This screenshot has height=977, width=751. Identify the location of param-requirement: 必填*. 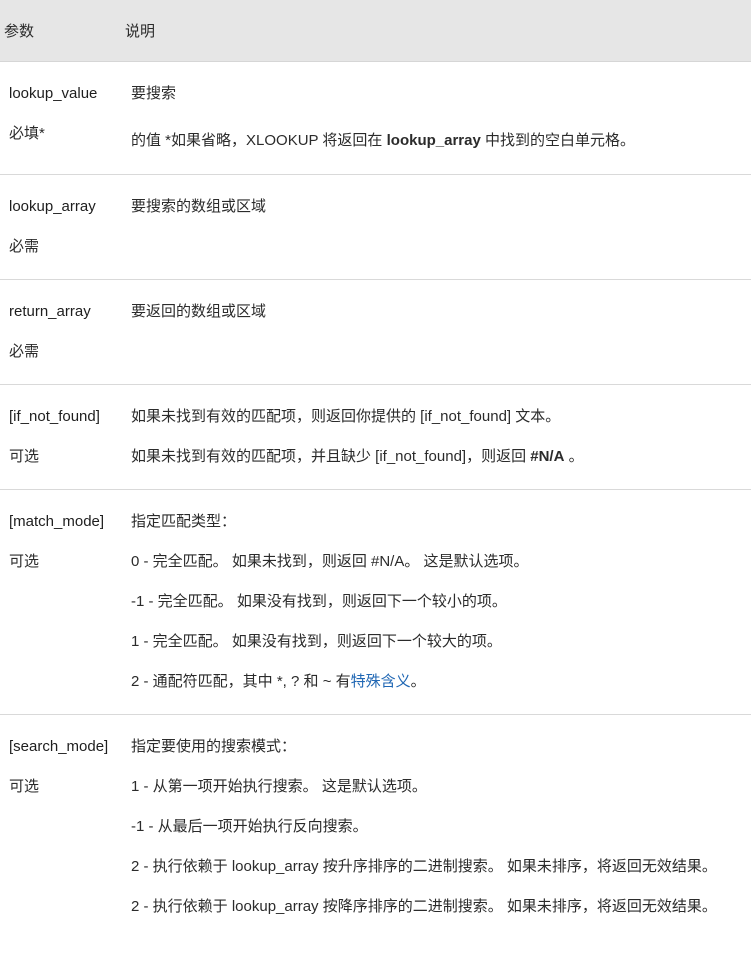
(27, 133).